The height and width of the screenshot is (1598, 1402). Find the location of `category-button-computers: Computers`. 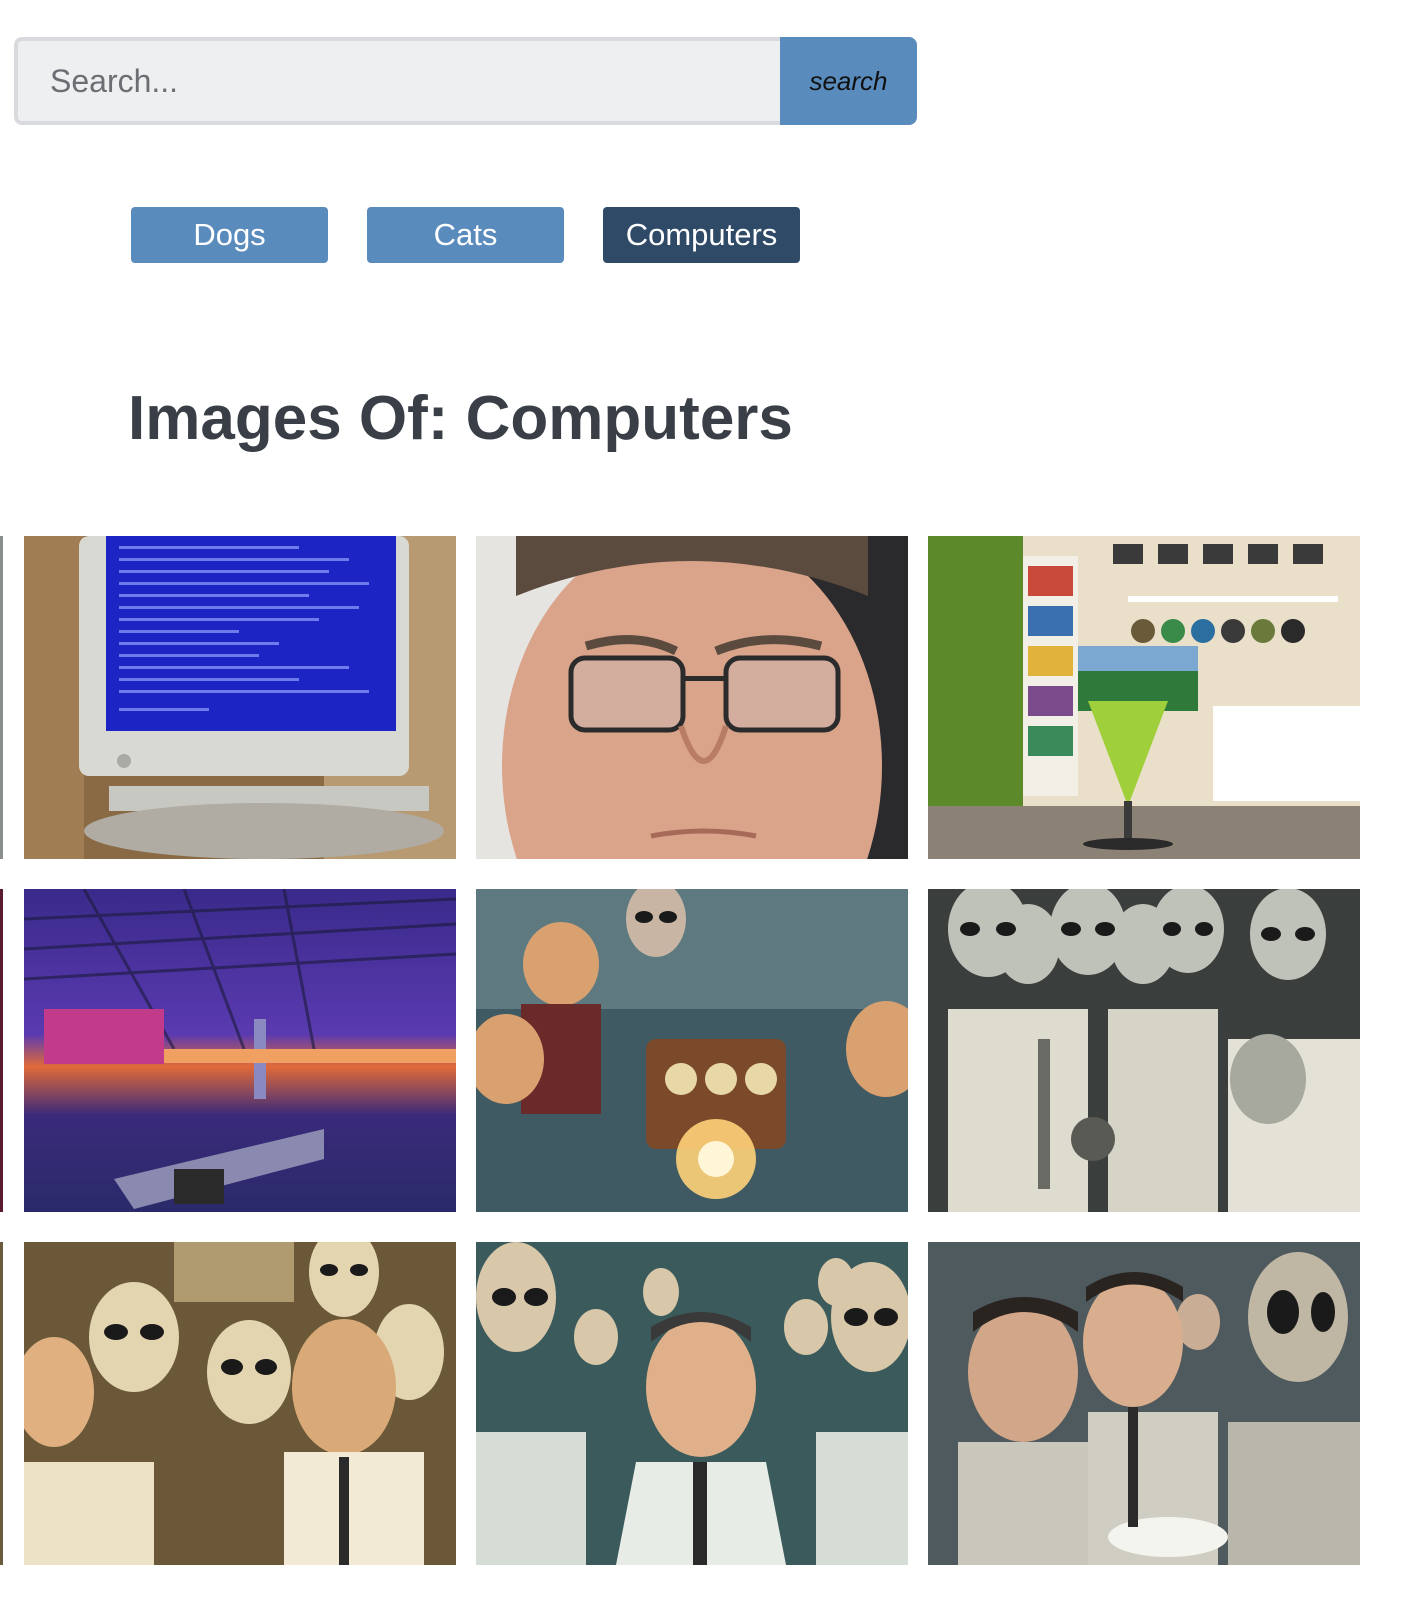

category-button-computers: Computers is located at coordinates (701, 235).